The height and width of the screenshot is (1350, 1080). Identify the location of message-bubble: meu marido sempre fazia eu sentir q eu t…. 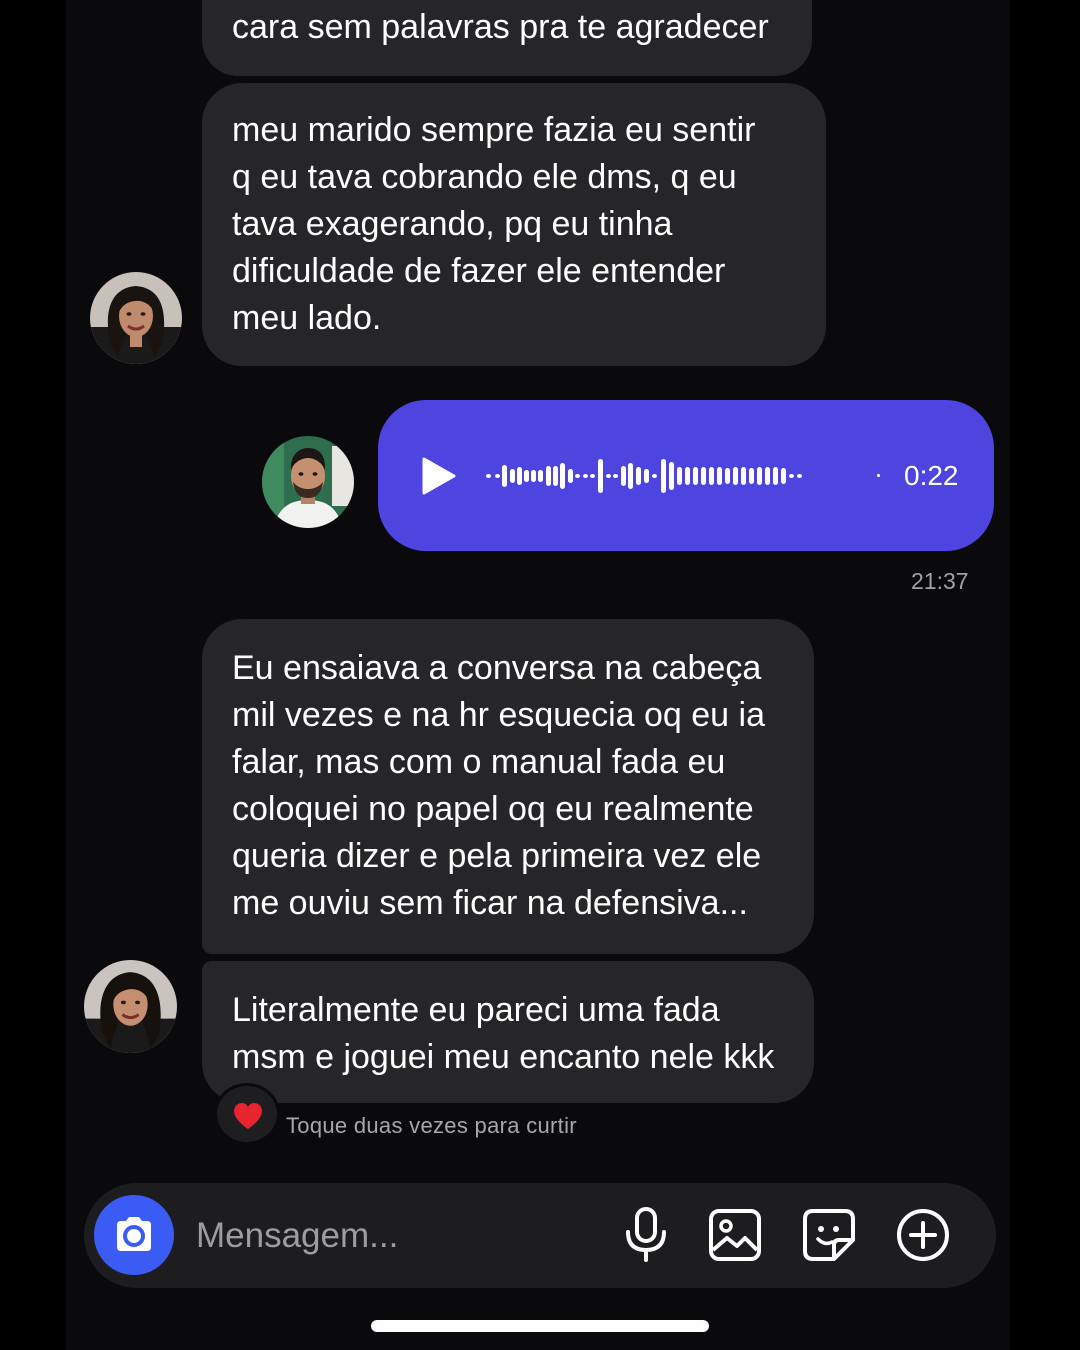
(514, 224).